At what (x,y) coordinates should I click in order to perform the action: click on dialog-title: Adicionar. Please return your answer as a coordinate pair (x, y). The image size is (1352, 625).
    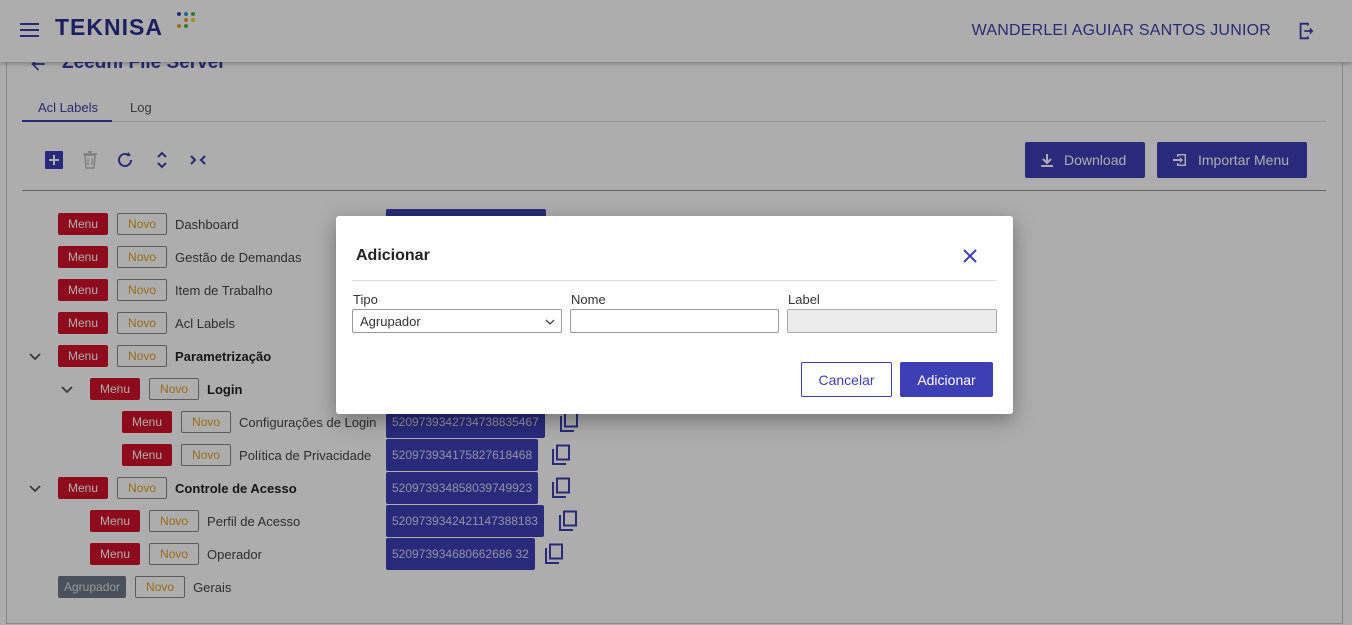
    Looking at the image, I should click on (393, 255).